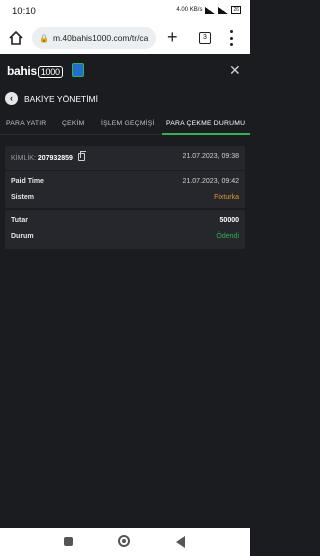 The width and height of the screenshot is (320, 556). Describe the element at coordinates (26, 123) in the screenshot. I see `tab-deposit: PARA YATIR` at that location.